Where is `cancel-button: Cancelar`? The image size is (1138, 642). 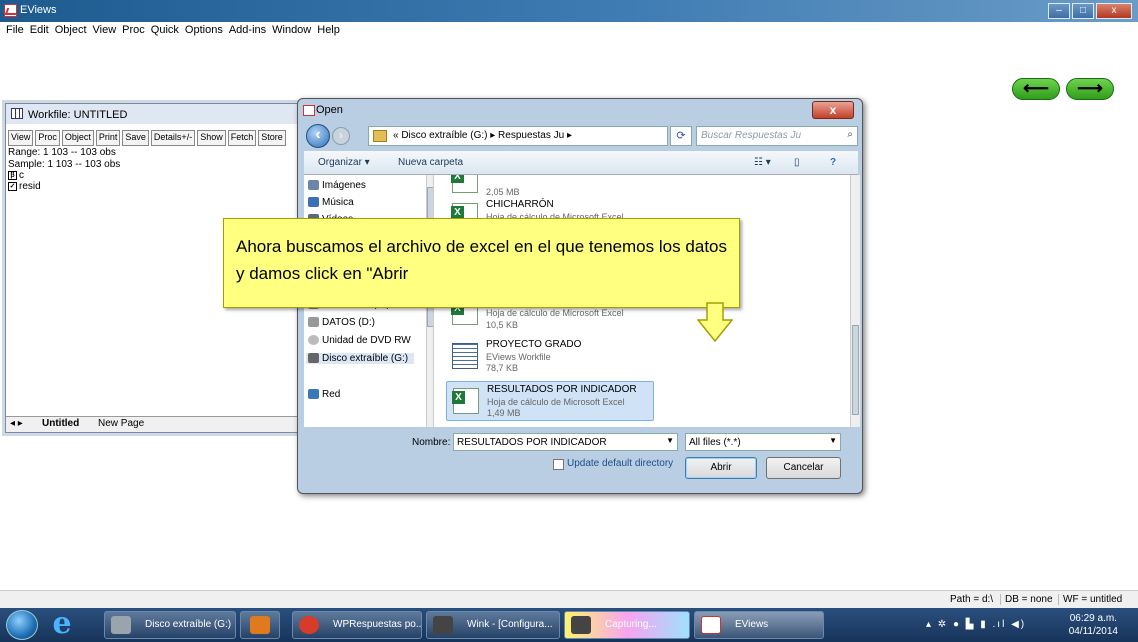
cancel-button: Cancelar is located at coordinates (803, 468).